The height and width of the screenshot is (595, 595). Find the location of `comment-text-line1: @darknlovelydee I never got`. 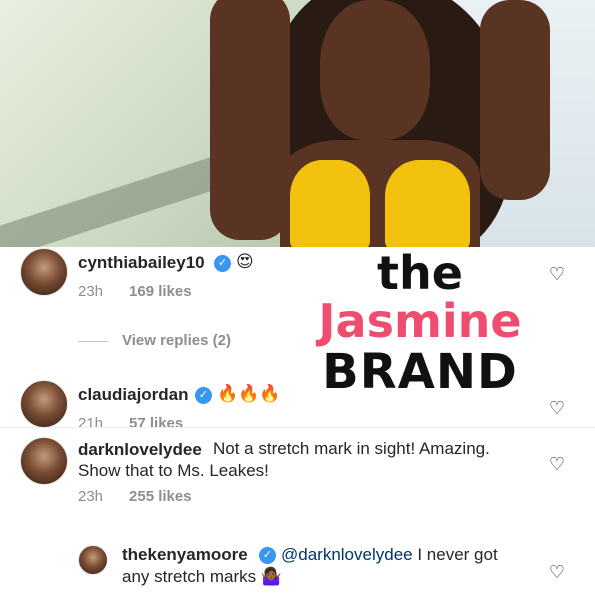

comment-text-line1: @darknlovelydee I never got is located at coordinates (389, 555).